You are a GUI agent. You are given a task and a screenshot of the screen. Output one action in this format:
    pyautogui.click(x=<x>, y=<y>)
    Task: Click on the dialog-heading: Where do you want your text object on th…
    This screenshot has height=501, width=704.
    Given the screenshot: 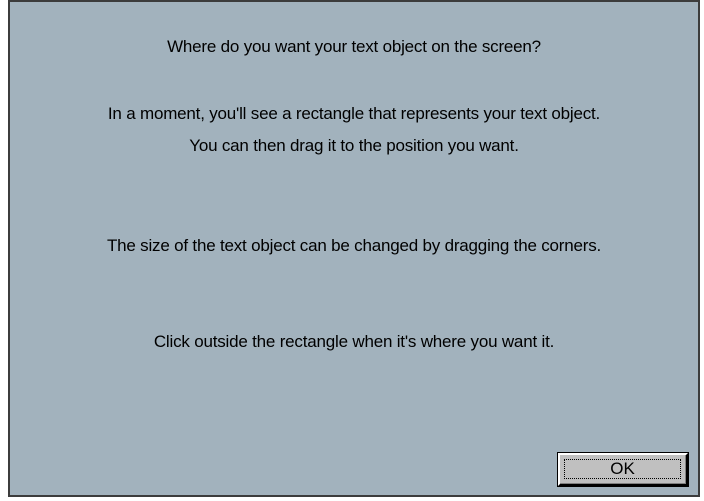 What is the action you would take?
    pyautogui.click(x=354, y=46)
    